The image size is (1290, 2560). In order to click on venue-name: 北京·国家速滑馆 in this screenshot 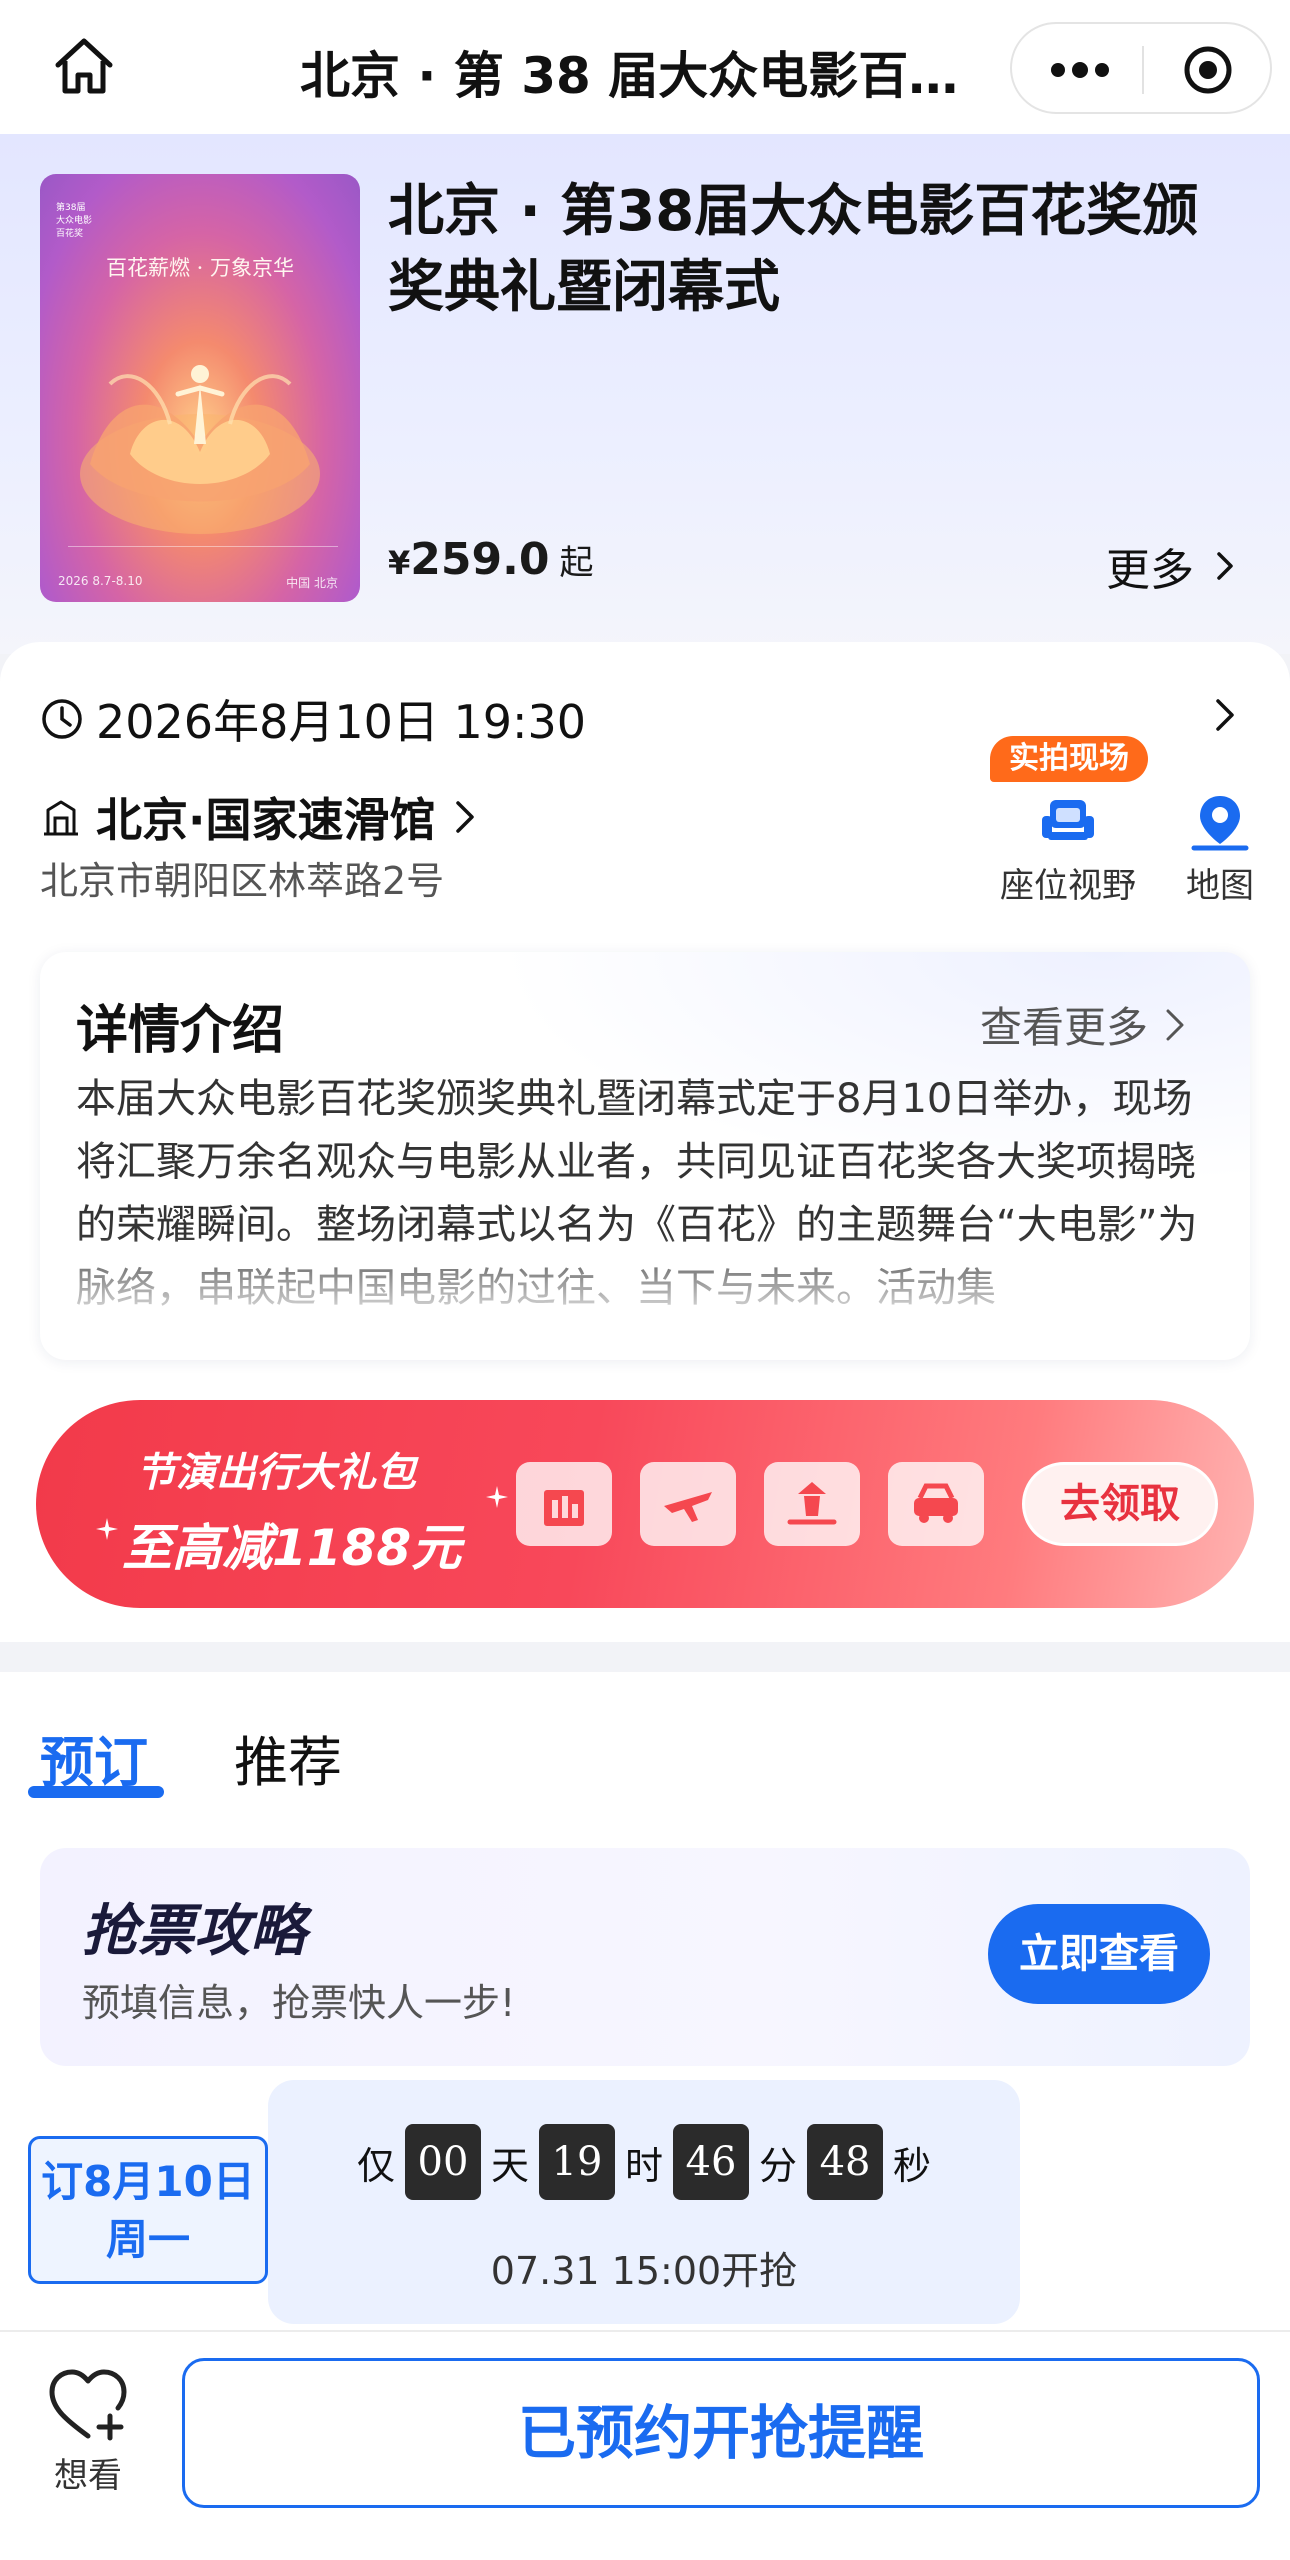, I will do `click(266, 820)`.